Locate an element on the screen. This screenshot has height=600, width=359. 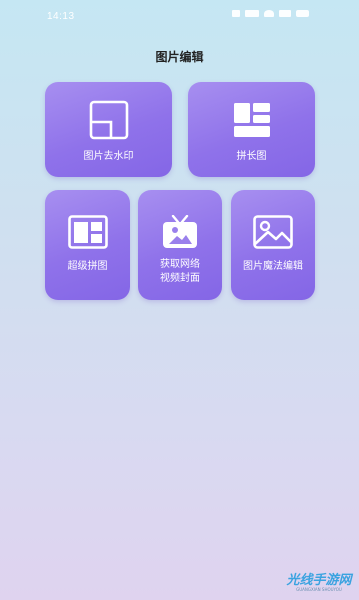
long-collage-icon is located at coordinates (251, 122).